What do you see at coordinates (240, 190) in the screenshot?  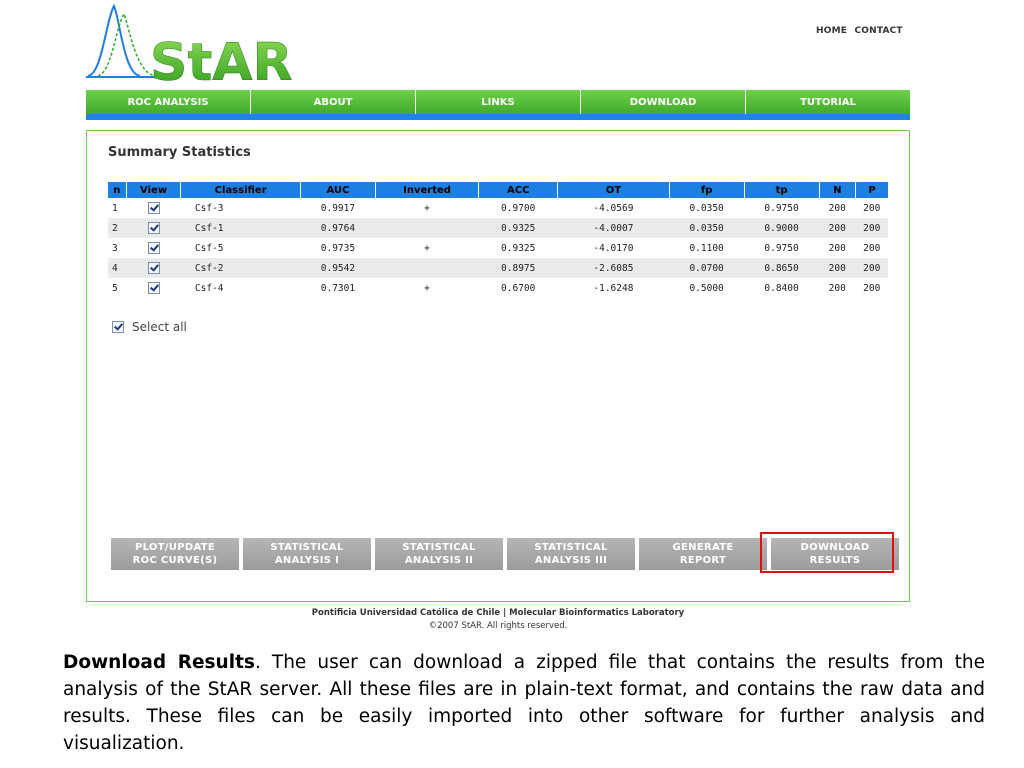 I see `col-classifier: Classifier` at bounding box center [240, 190].